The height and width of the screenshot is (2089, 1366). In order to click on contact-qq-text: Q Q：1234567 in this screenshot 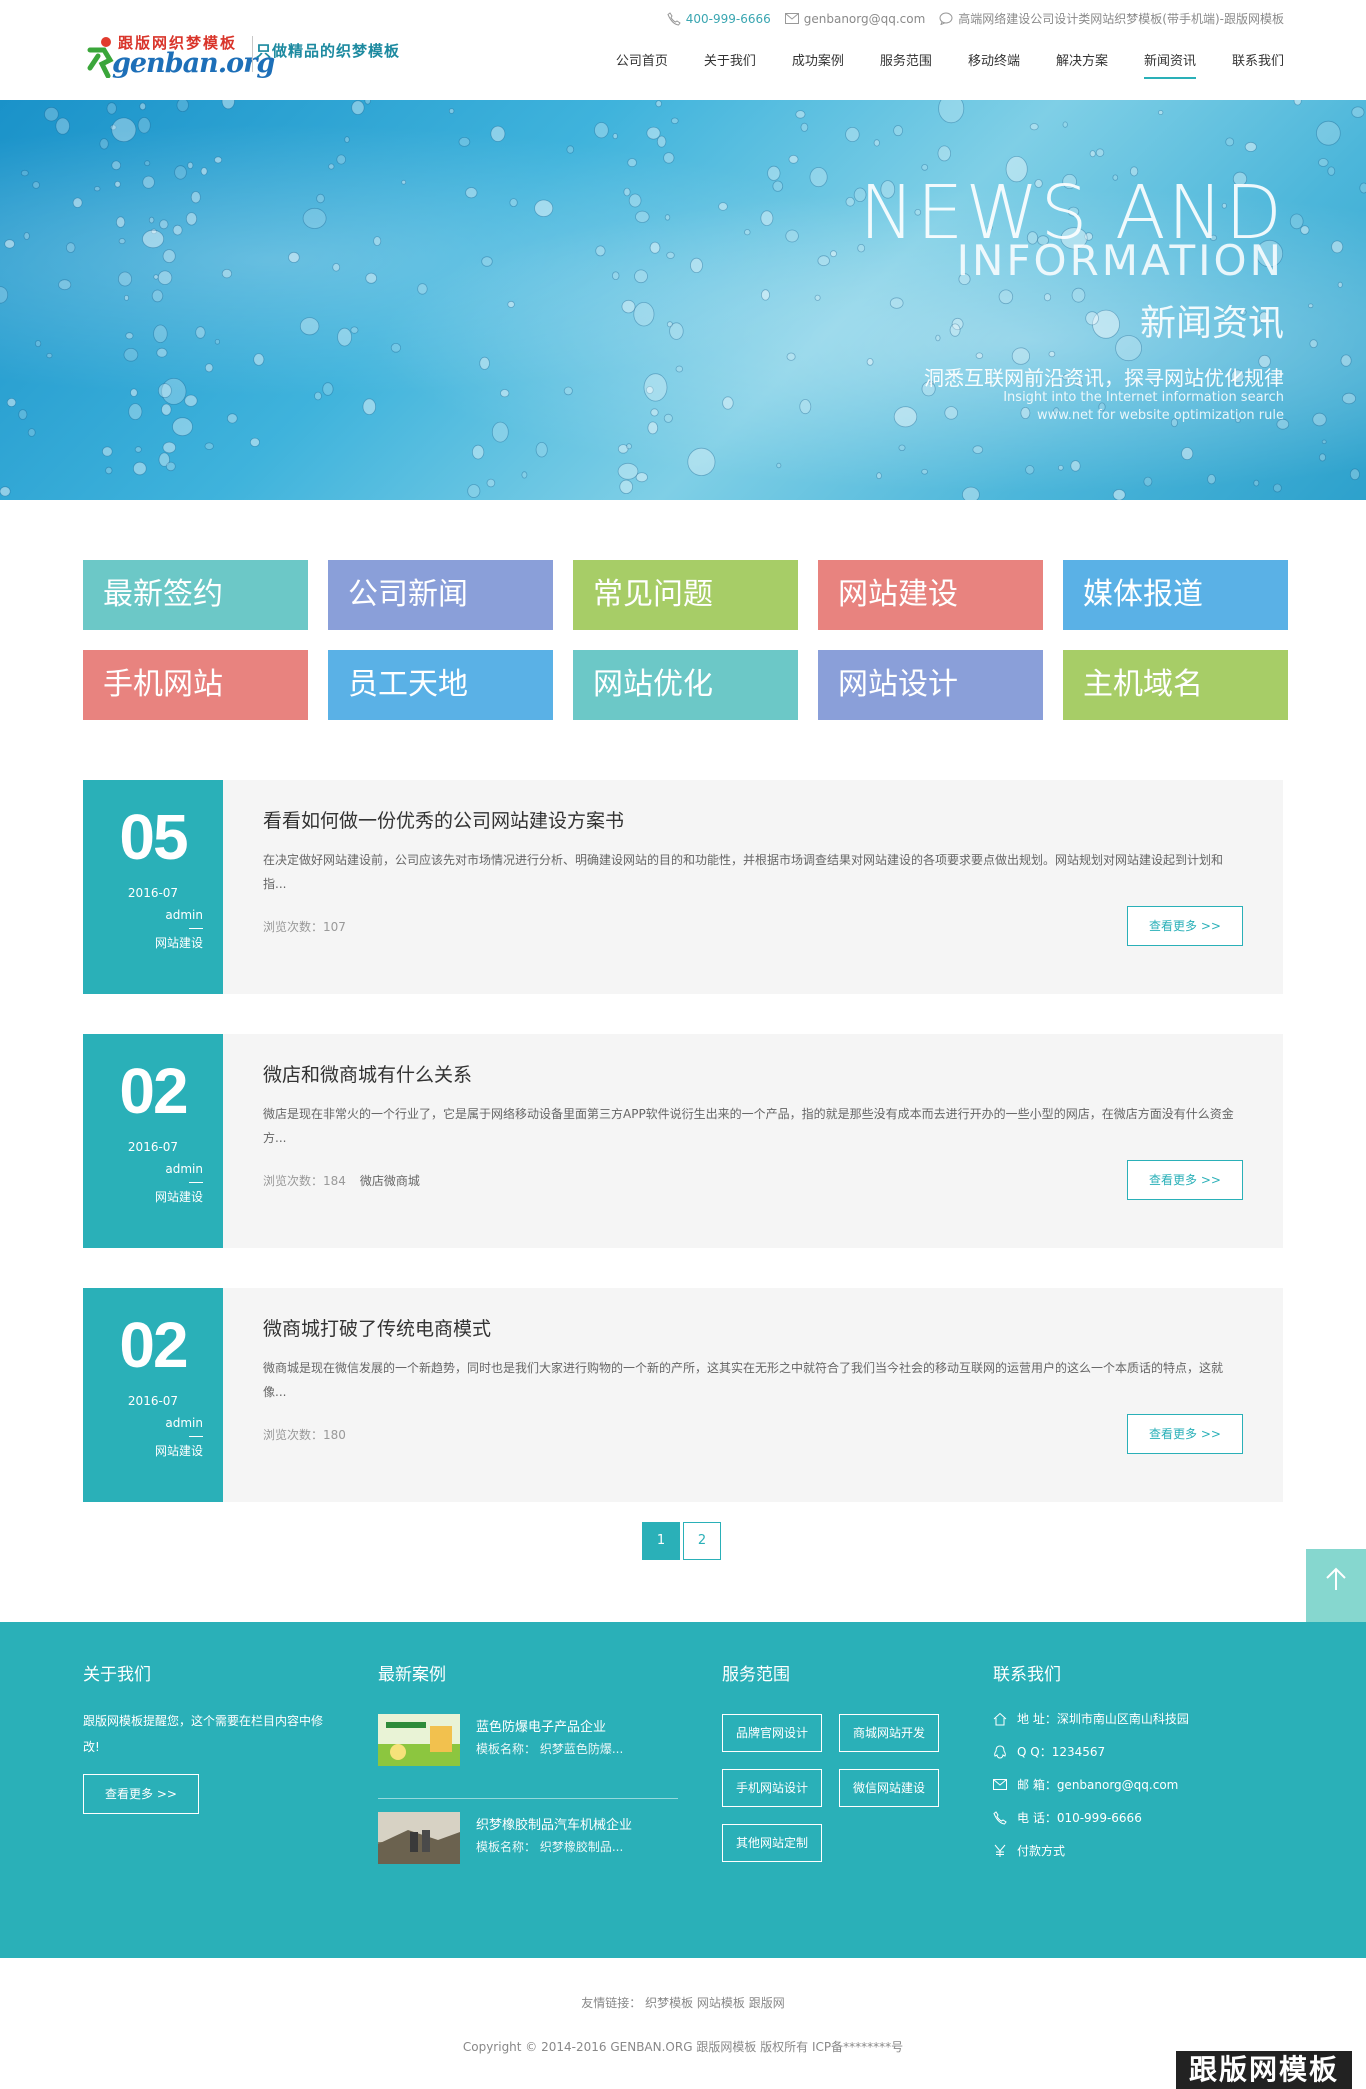, I will do `click(1061, 1752)`.